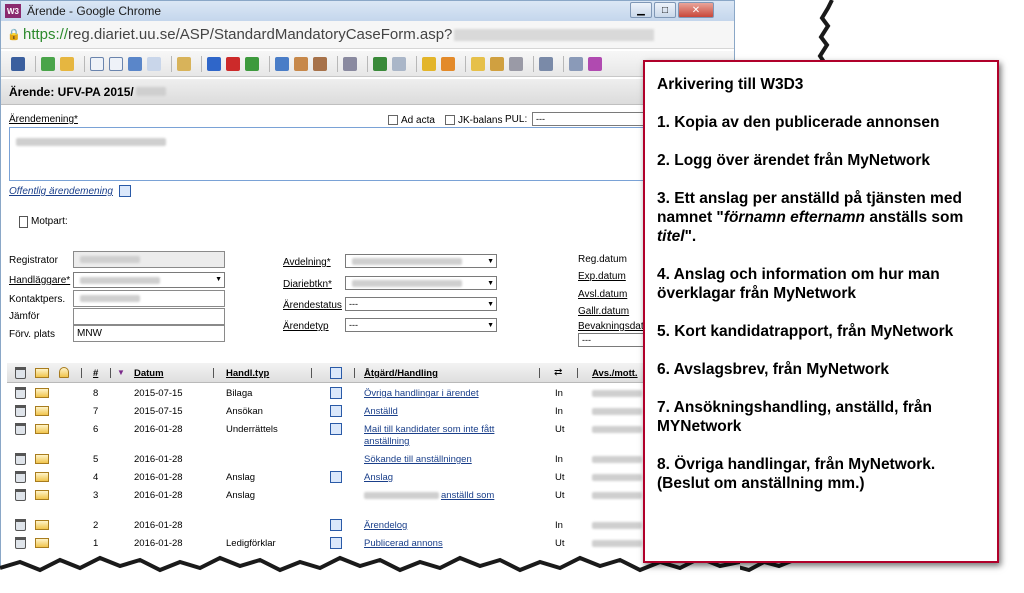 The height and width of the screenshot is (593, 1024). What do you see at coordinates (301, 63) in the screenshot?
I see `person-icon` at bounding box center [301, 63].